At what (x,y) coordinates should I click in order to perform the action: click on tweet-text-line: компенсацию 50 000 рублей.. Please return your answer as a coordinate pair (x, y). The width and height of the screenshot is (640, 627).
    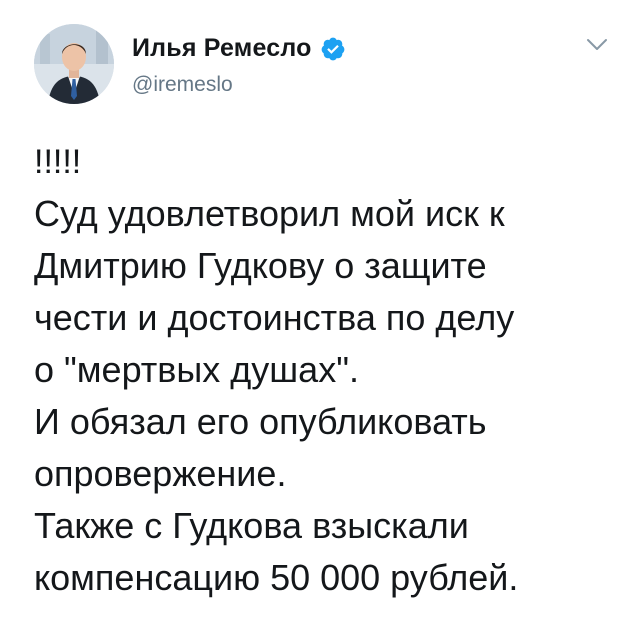
    Looking at the image, I should click on (276, 577).